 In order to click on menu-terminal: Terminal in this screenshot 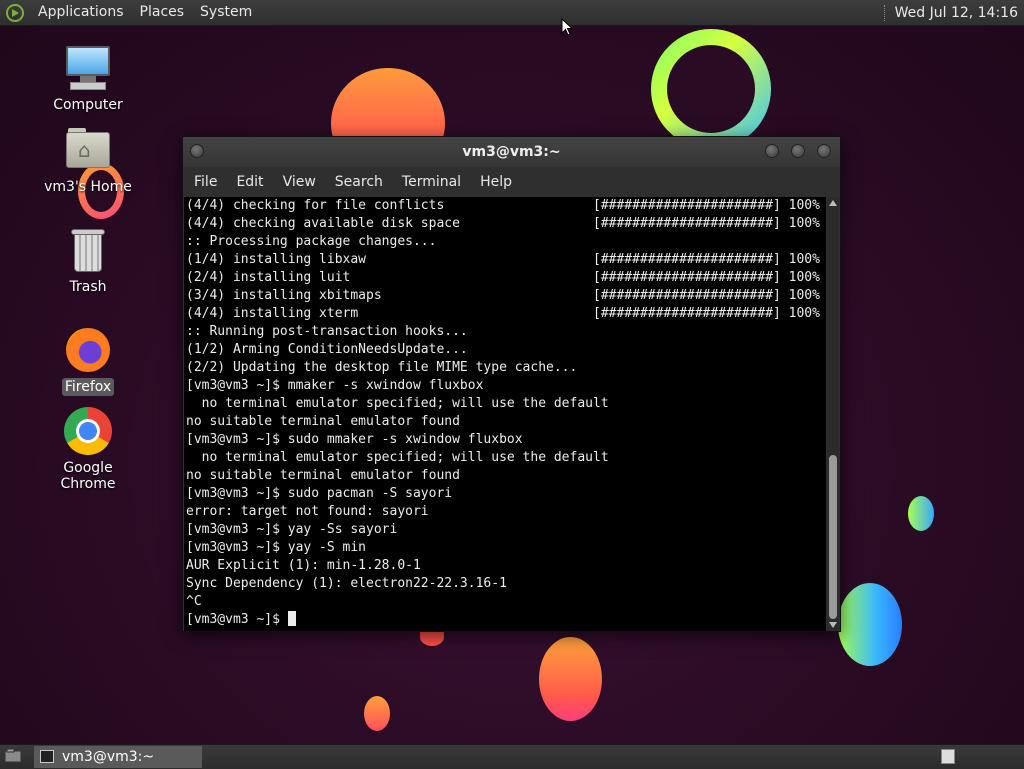, I will do `click(430, 182)`.